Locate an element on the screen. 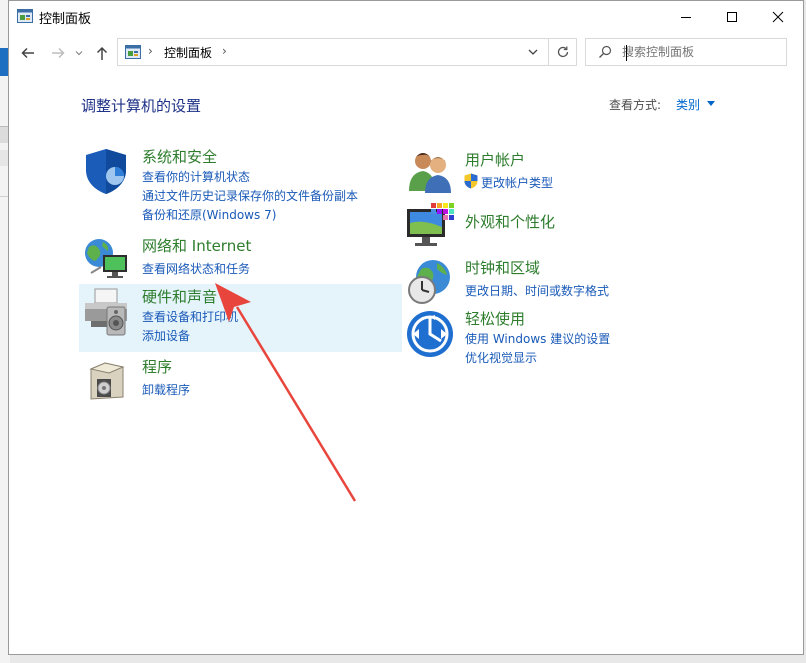 The image size is (806, 663). arrow-left-icon is located at coordinates (27, 53).